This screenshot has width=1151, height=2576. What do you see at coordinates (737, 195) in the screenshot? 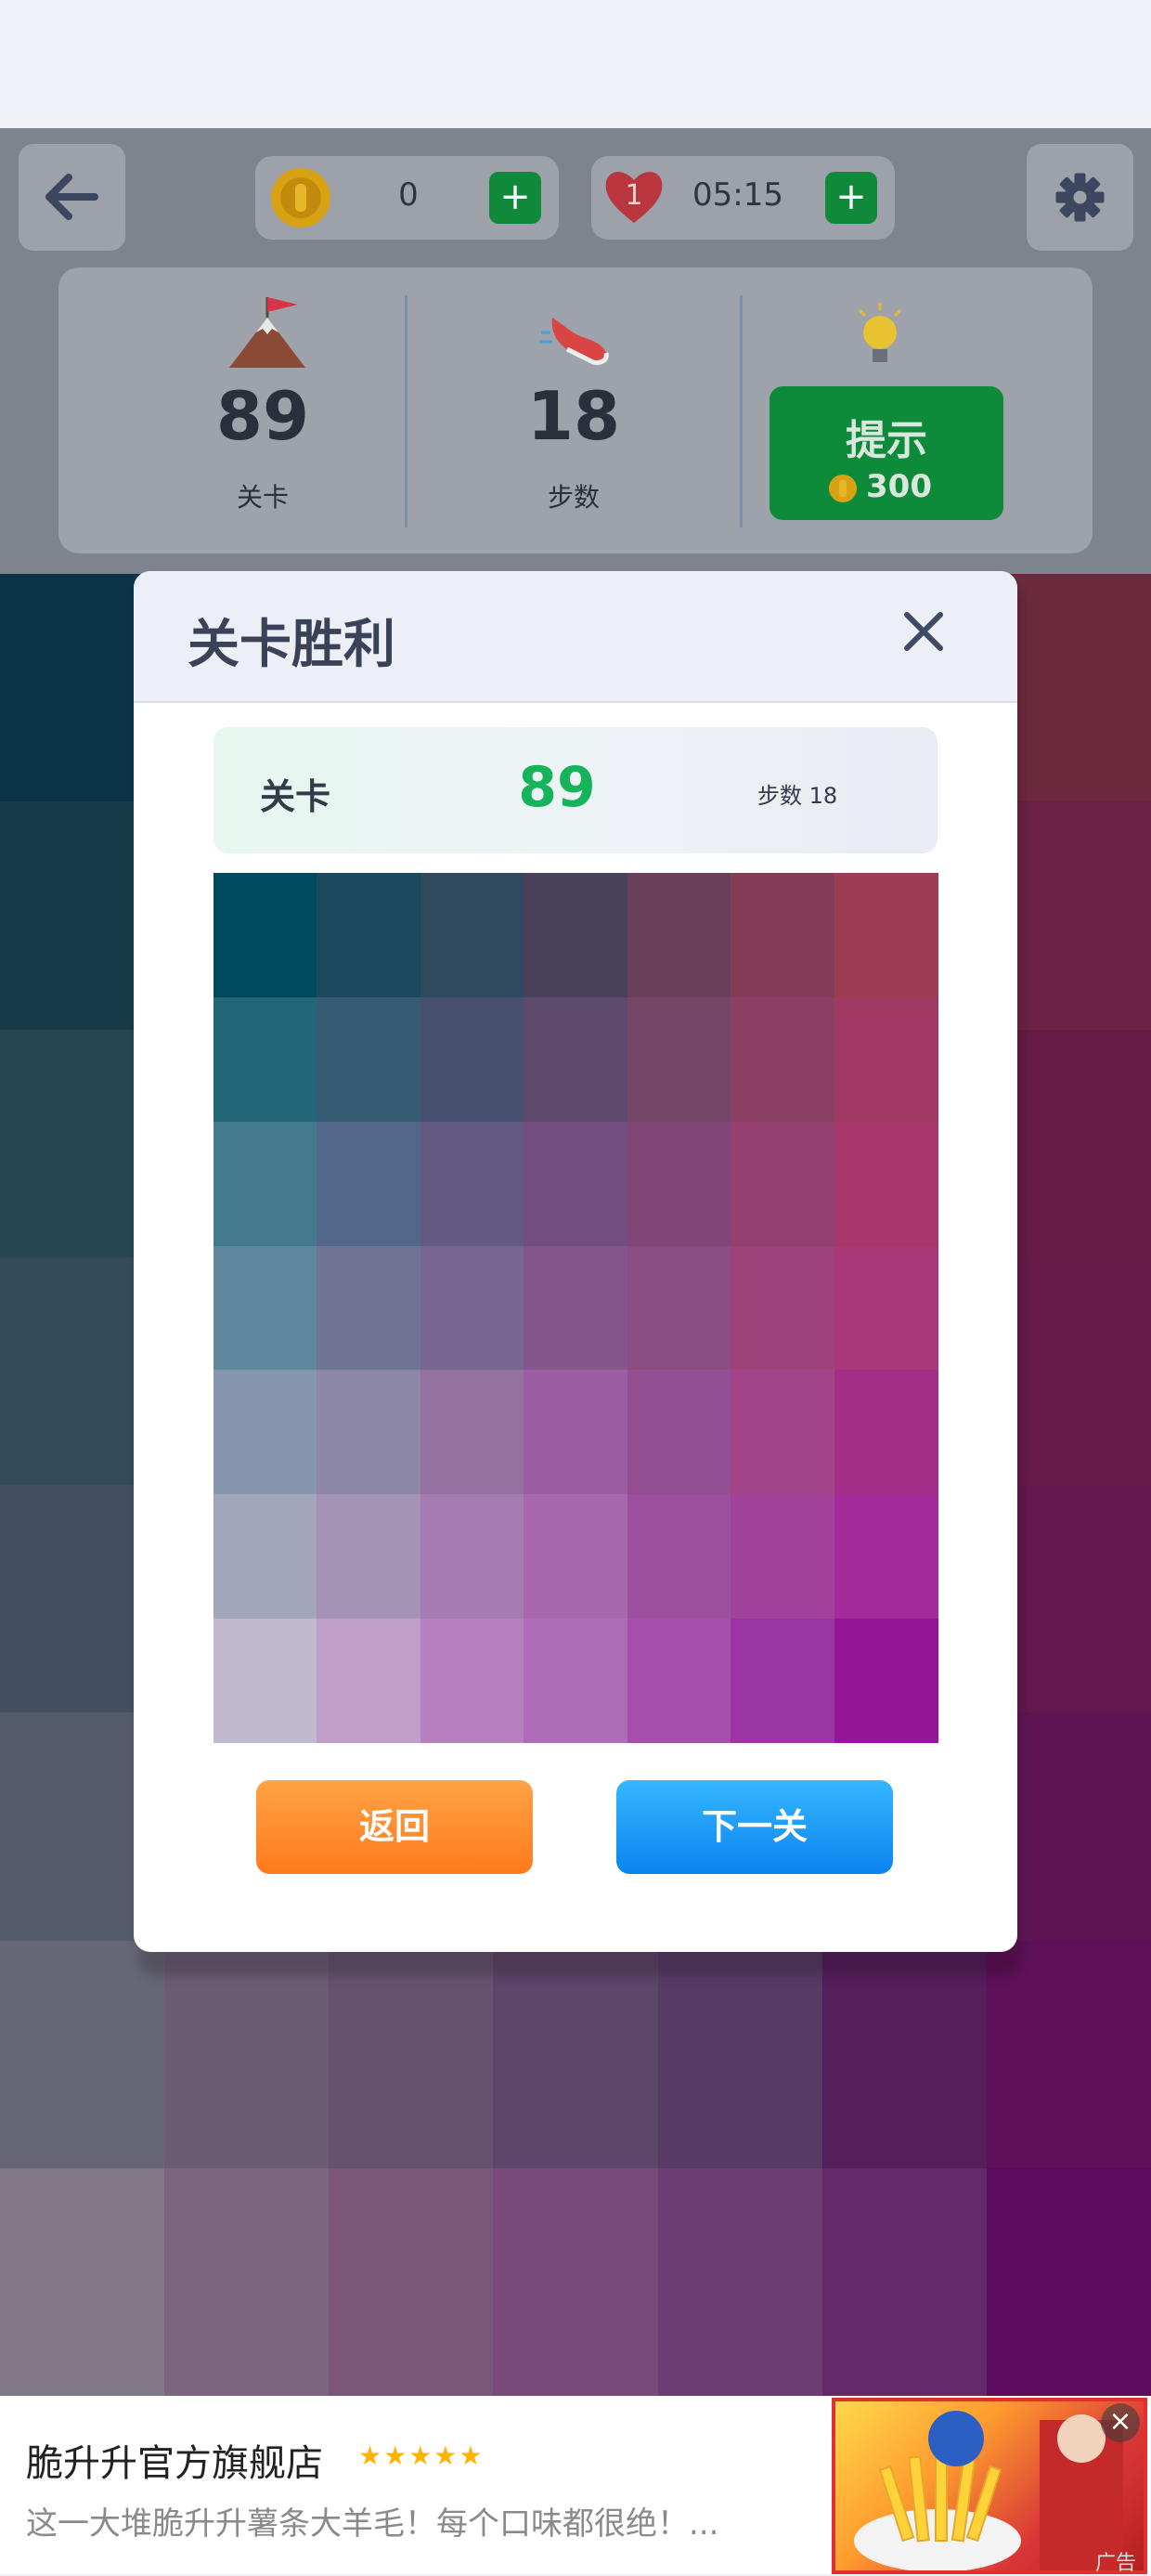
I see `timer-value: 05:15` at bounding box center [737, 195].